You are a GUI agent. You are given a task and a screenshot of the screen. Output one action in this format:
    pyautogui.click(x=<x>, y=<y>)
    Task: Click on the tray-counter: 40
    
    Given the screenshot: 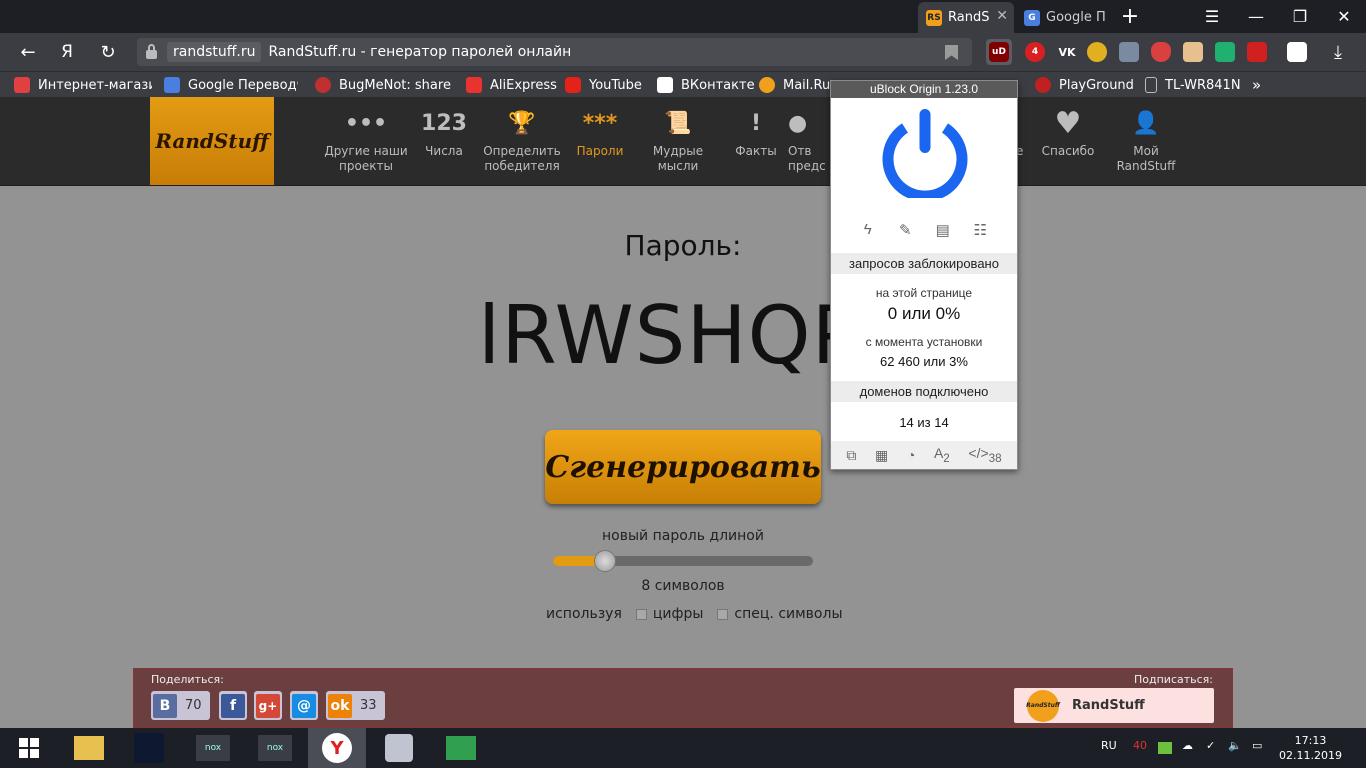 What is the action you would take?
    pyautogui.click(x=1140, y=745)
    